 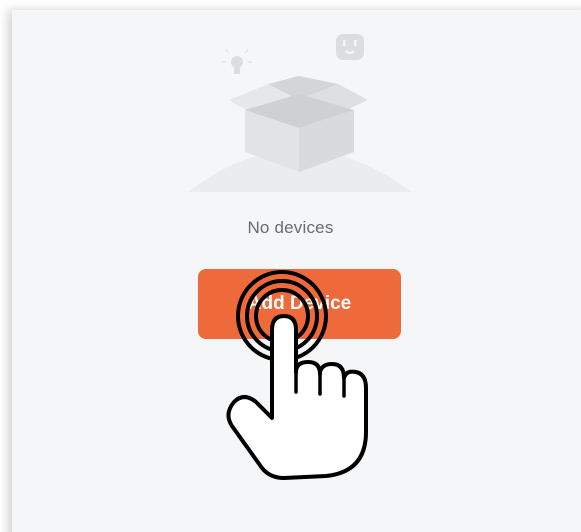 What do you see at coordinates (237, 61) in the screenshot?
I see `bulb-icon` at bounding box center [237, 61].